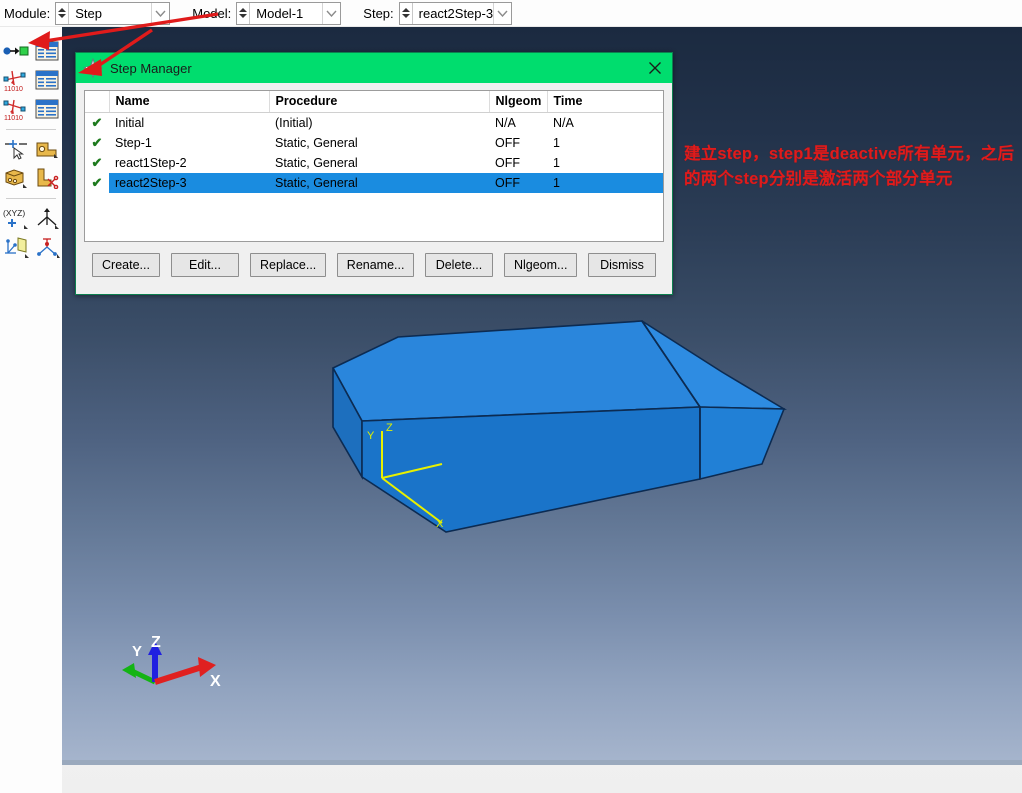 This screenshot has width=1022, height=793. What do you see at coordinates (46, 79) in the screenshot?
I see `field-output-manager-icon` at bounding box center [46, 79].